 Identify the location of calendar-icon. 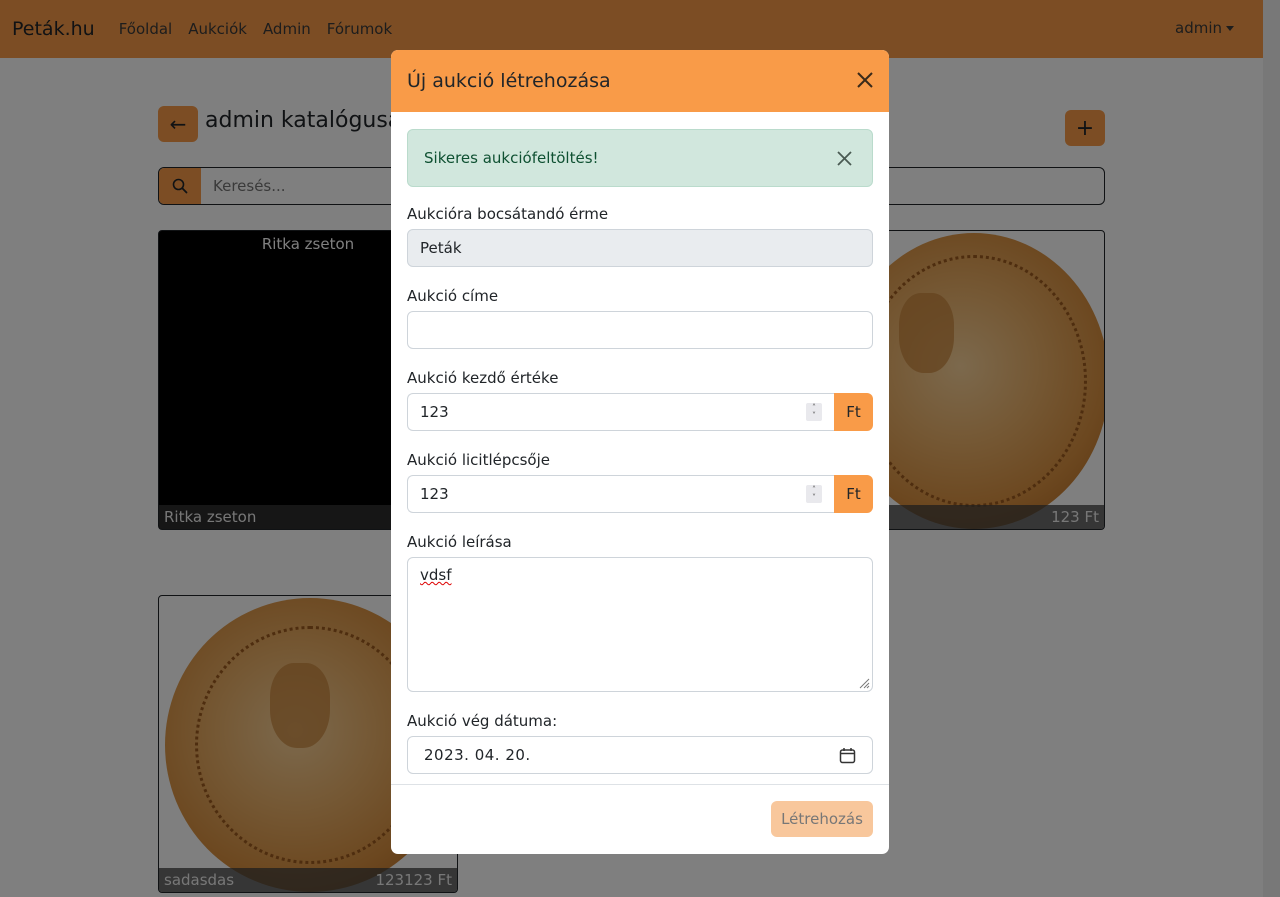
(847, 755).